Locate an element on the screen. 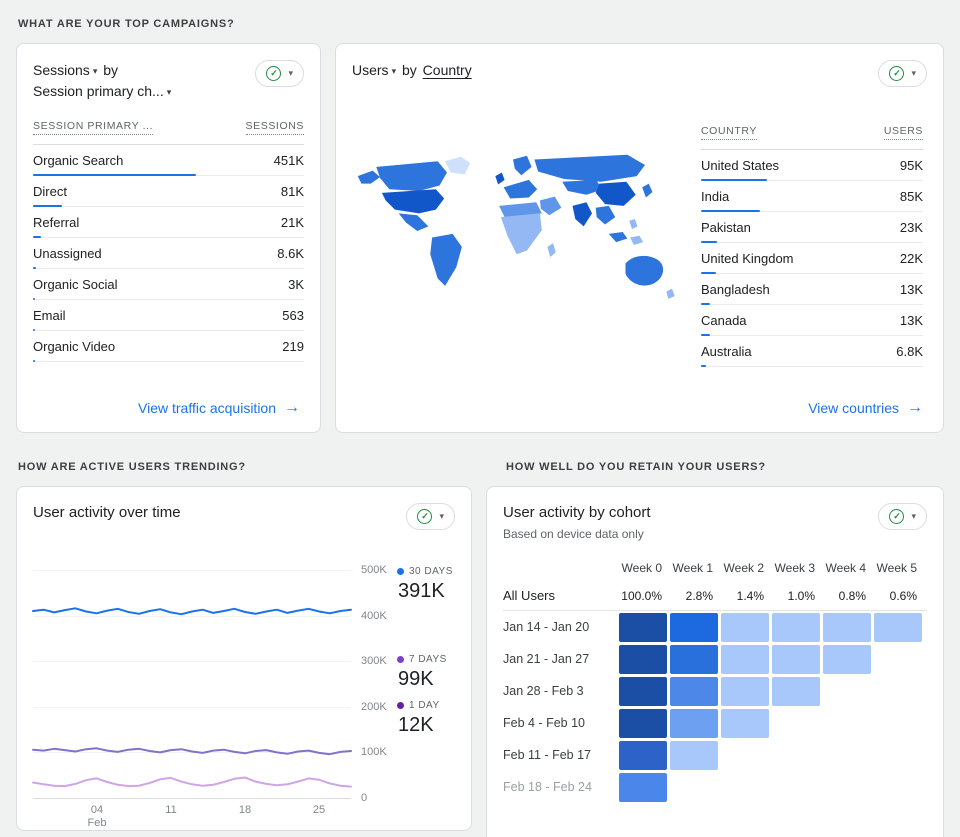 This screenshot has height=837, width=960. table-row: United States 95K is located at coordinates (812, 165).